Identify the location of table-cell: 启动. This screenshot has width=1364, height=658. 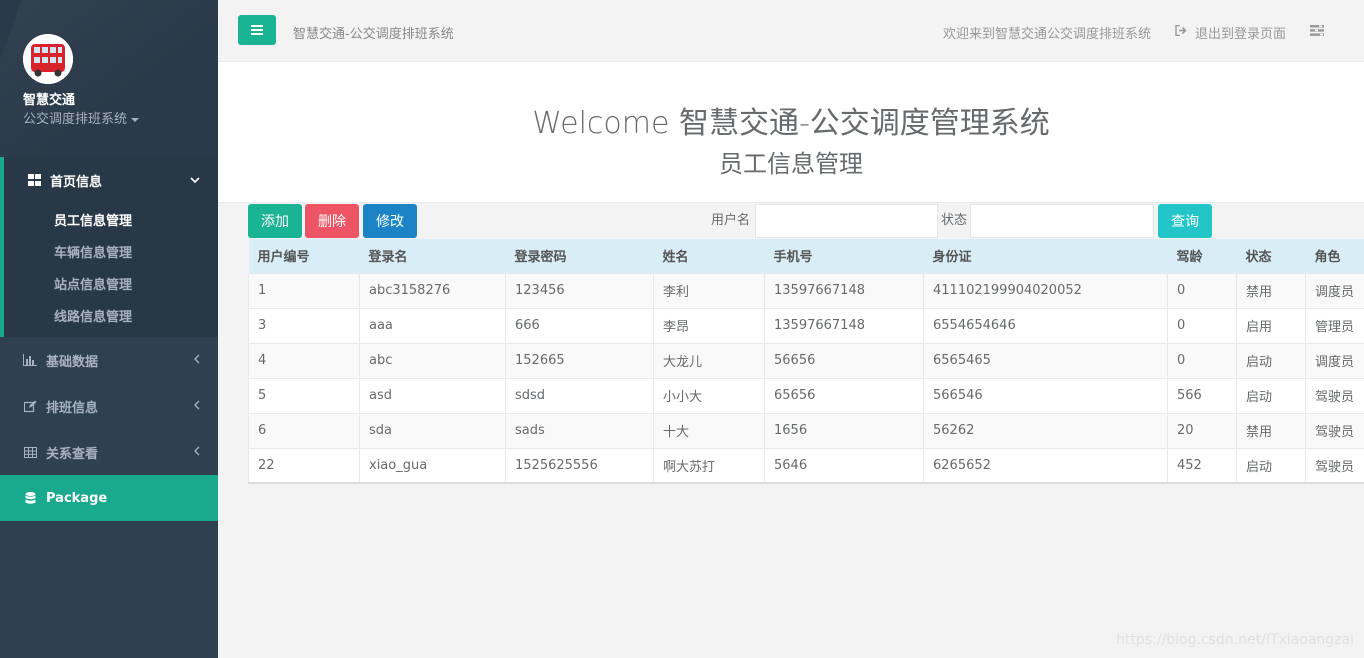
(1271, 360).